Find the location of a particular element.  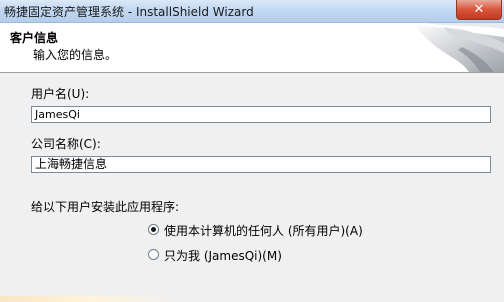

bottom-edge is located at coordinates (252, 299).